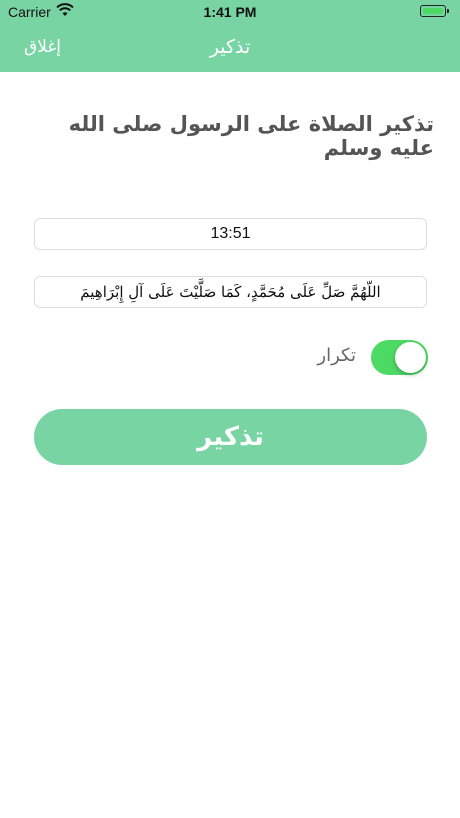 Image resolution: width=460 pixels, height=818 pixels. I want to click on close-button: إغلاق, so click(42, 47).